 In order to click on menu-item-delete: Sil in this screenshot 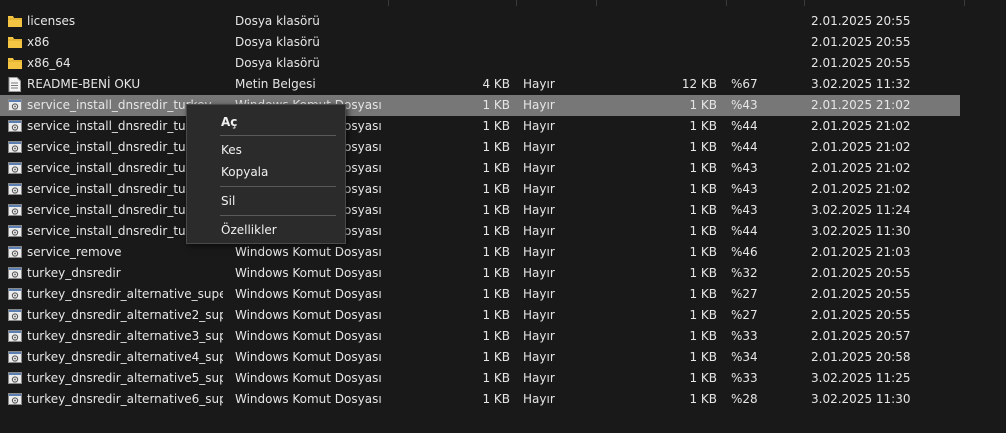, I will do `click(266, 201)`.